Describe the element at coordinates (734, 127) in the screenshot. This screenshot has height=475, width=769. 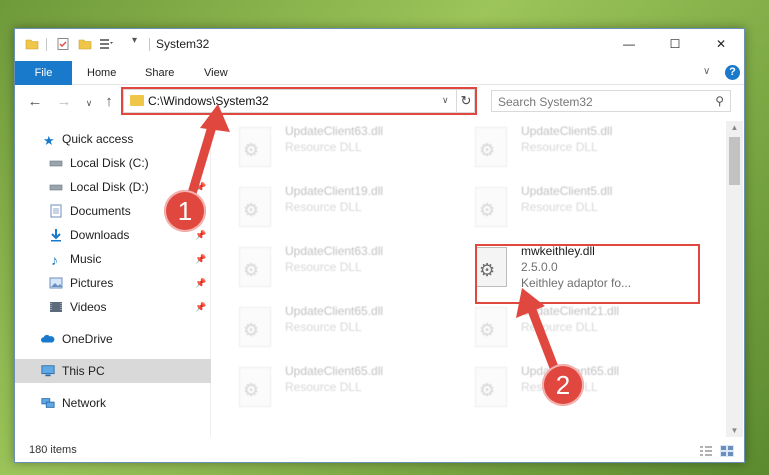
I see `scroll-up-icon: ▲` at that location.